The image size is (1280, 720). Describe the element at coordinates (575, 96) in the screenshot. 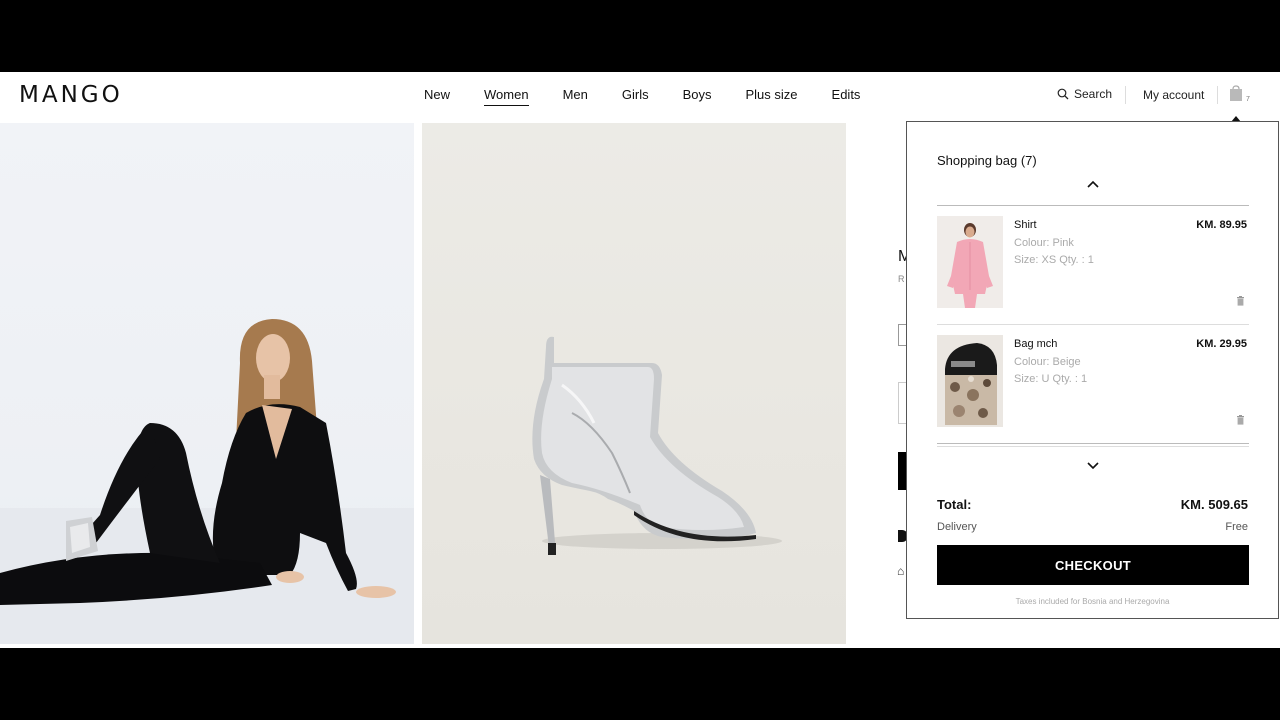

I see `nav-men: Men` at that location.